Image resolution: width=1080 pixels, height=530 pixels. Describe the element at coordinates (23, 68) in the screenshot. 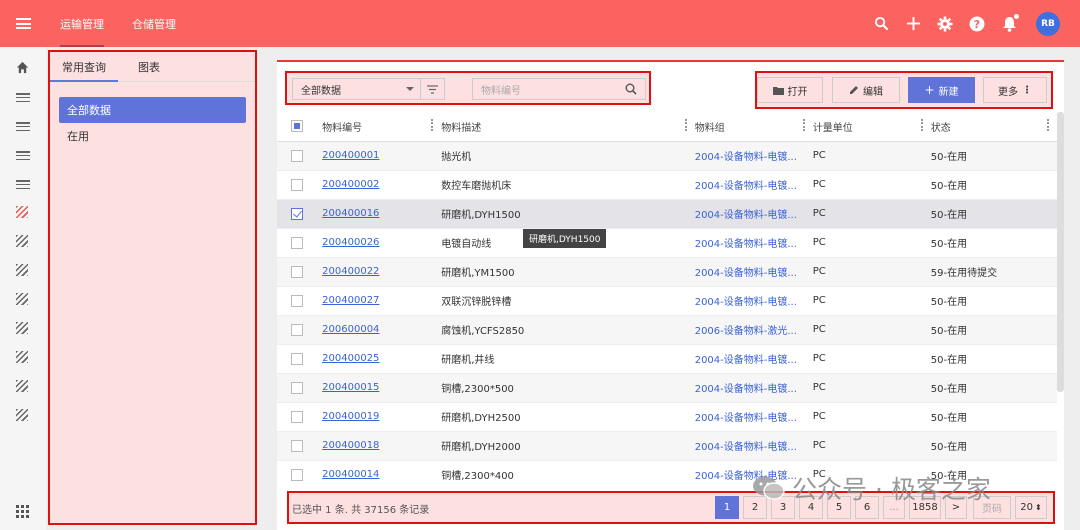

I see `home-icon` at that location.